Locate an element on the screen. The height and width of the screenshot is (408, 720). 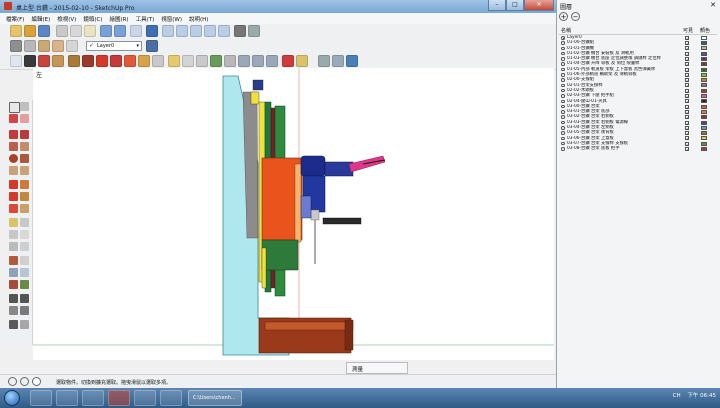
paint-bucket-icon is located at coordinates (58, 61).